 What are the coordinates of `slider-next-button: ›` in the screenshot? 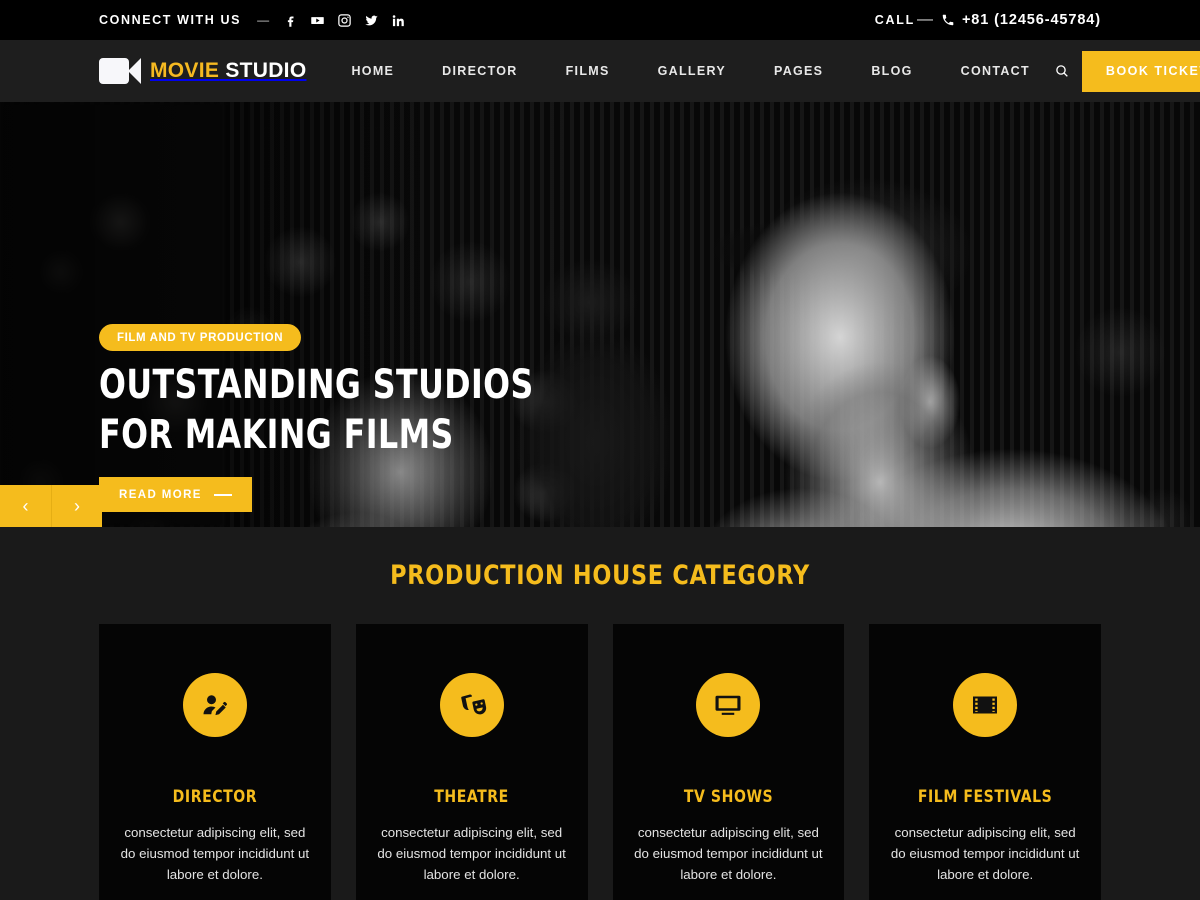 It's located at (76, 506).